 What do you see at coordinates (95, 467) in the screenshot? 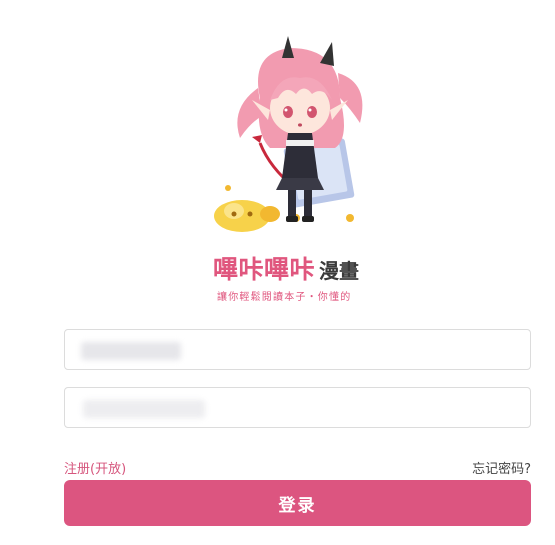
I see `register-link: 注册(开放)` at bounding box center [95, 467].